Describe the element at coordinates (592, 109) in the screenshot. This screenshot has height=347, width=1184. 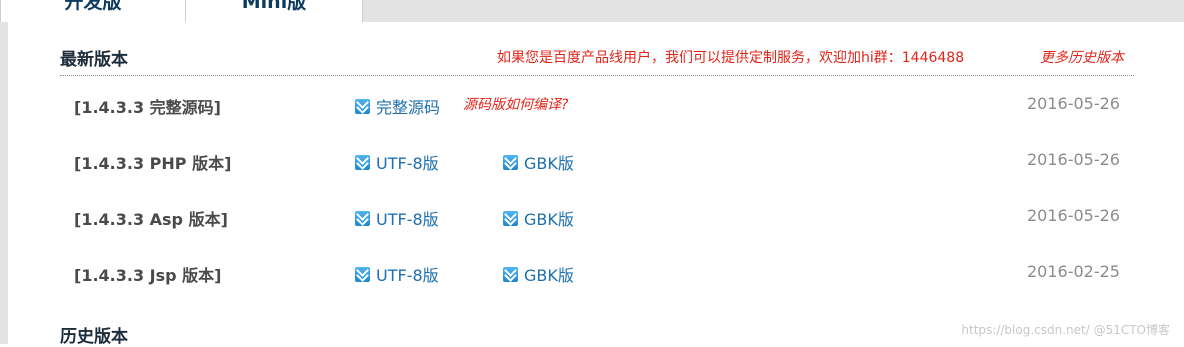
I see `table-row: [1.4.3.3 完整源码] 完整源码 源码版如何编译? 2016-05-26` at that location.